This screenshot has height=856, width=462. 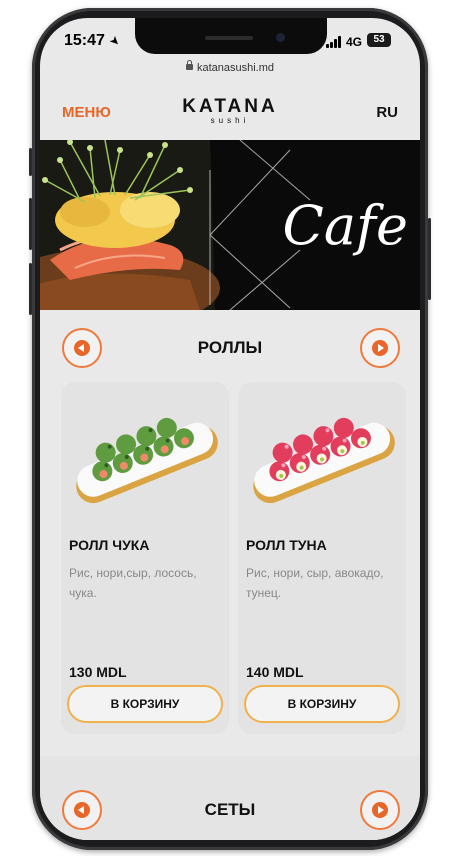 I want to click on site-header: МЕНЮ KATANA sushi RU, so click(x=230, y=114).